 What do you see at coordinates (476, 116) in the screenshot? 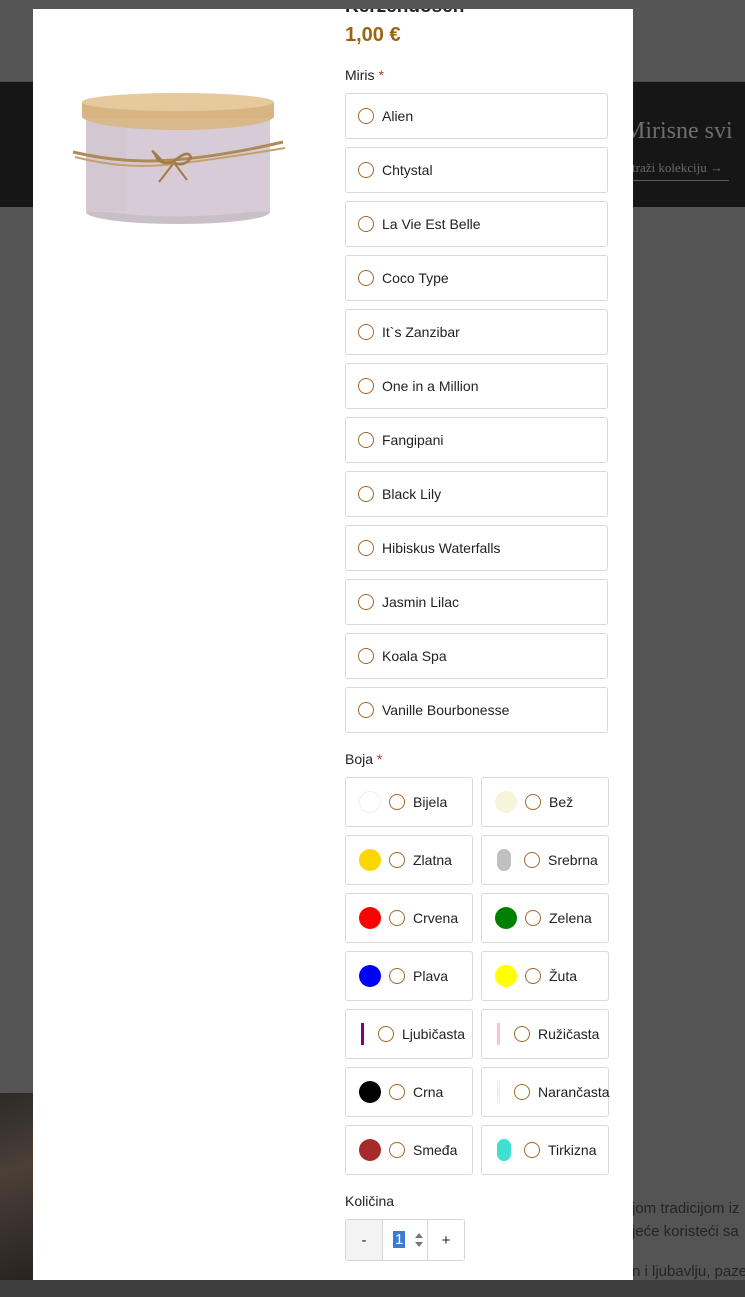
I see `scent-option: Alien` at bounding box center [476, 116].